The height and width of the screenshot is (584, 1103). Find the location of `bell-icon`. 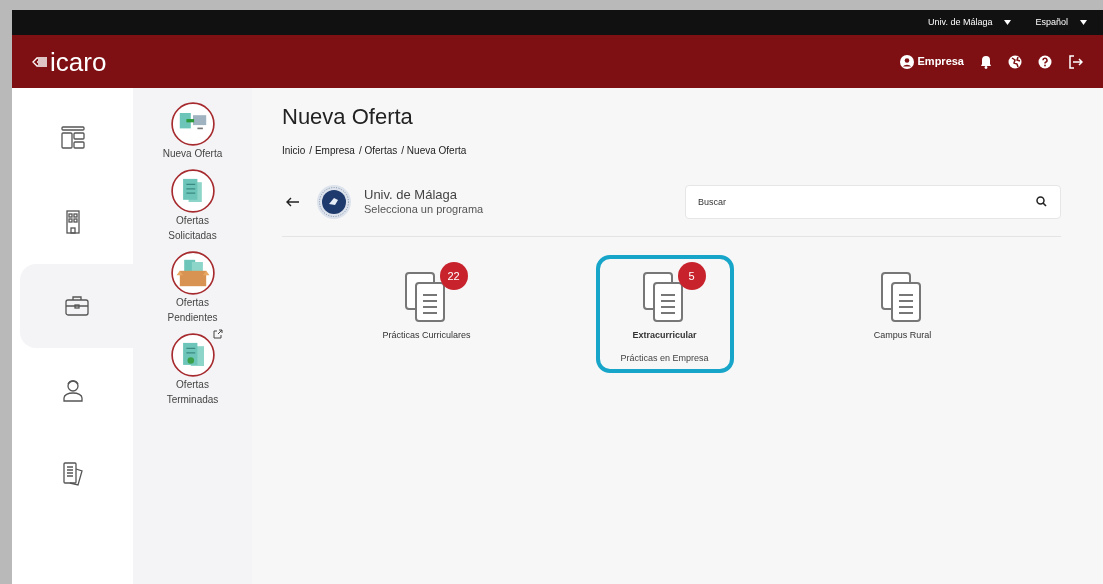

bell-icon is located at coordinates (986, 61).